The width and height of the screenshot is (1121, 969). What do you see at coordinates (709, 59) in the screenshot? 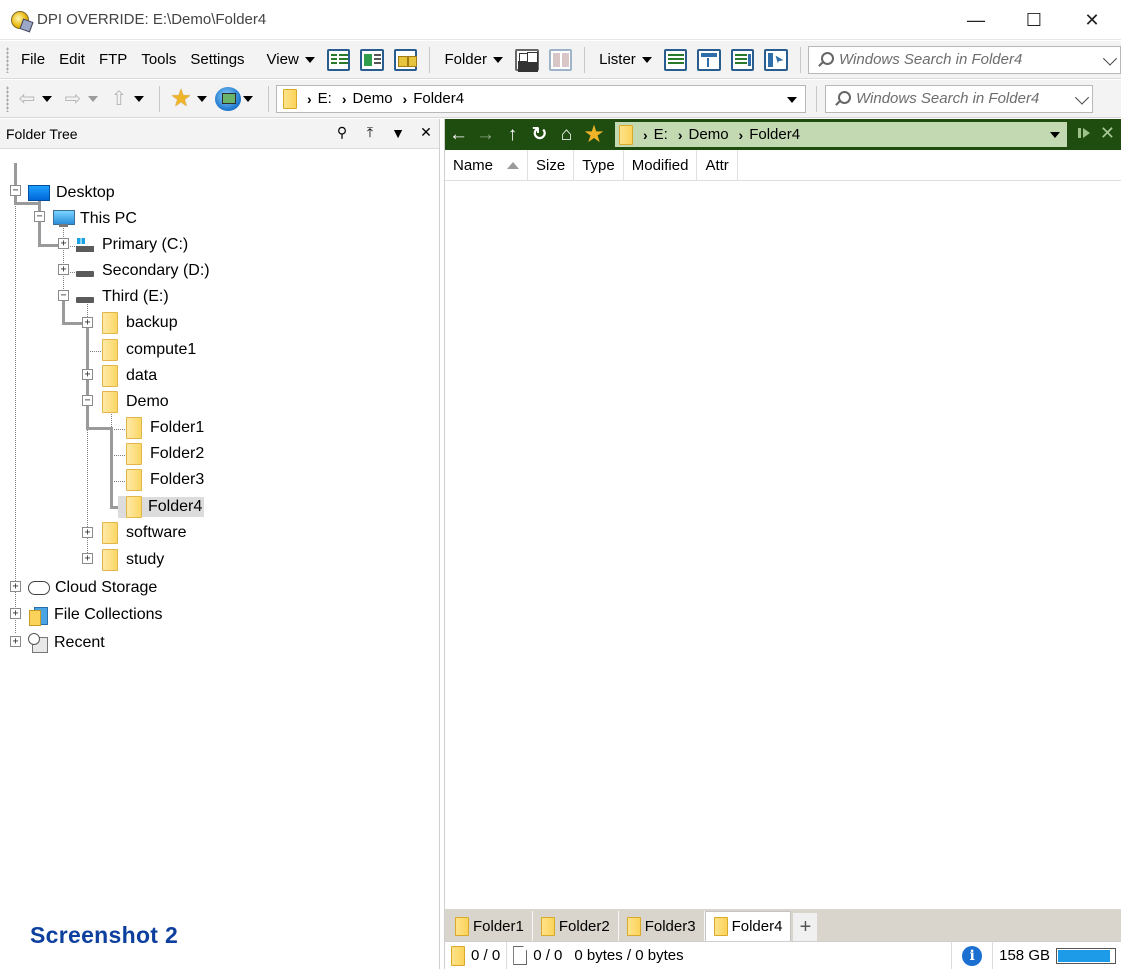
I see `folder-tree-toggle-icon` at bounding box center [709, 59].